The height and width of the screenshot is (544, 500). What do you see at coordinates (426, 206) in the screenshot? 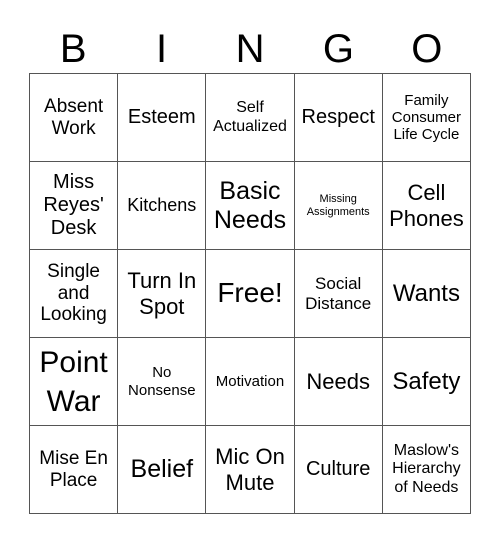
I see `bingo-cell: Cell Phones` at bounding box center [426, 206].